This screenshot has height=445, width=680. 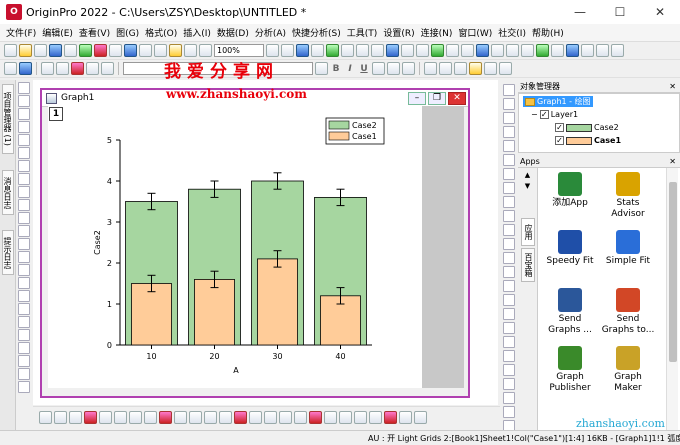 What do you see at coordinates (558, 101) in the screenshot?
I see `tree-graph-node: Graph1 - 绘图` at bounding box center [558, 101].